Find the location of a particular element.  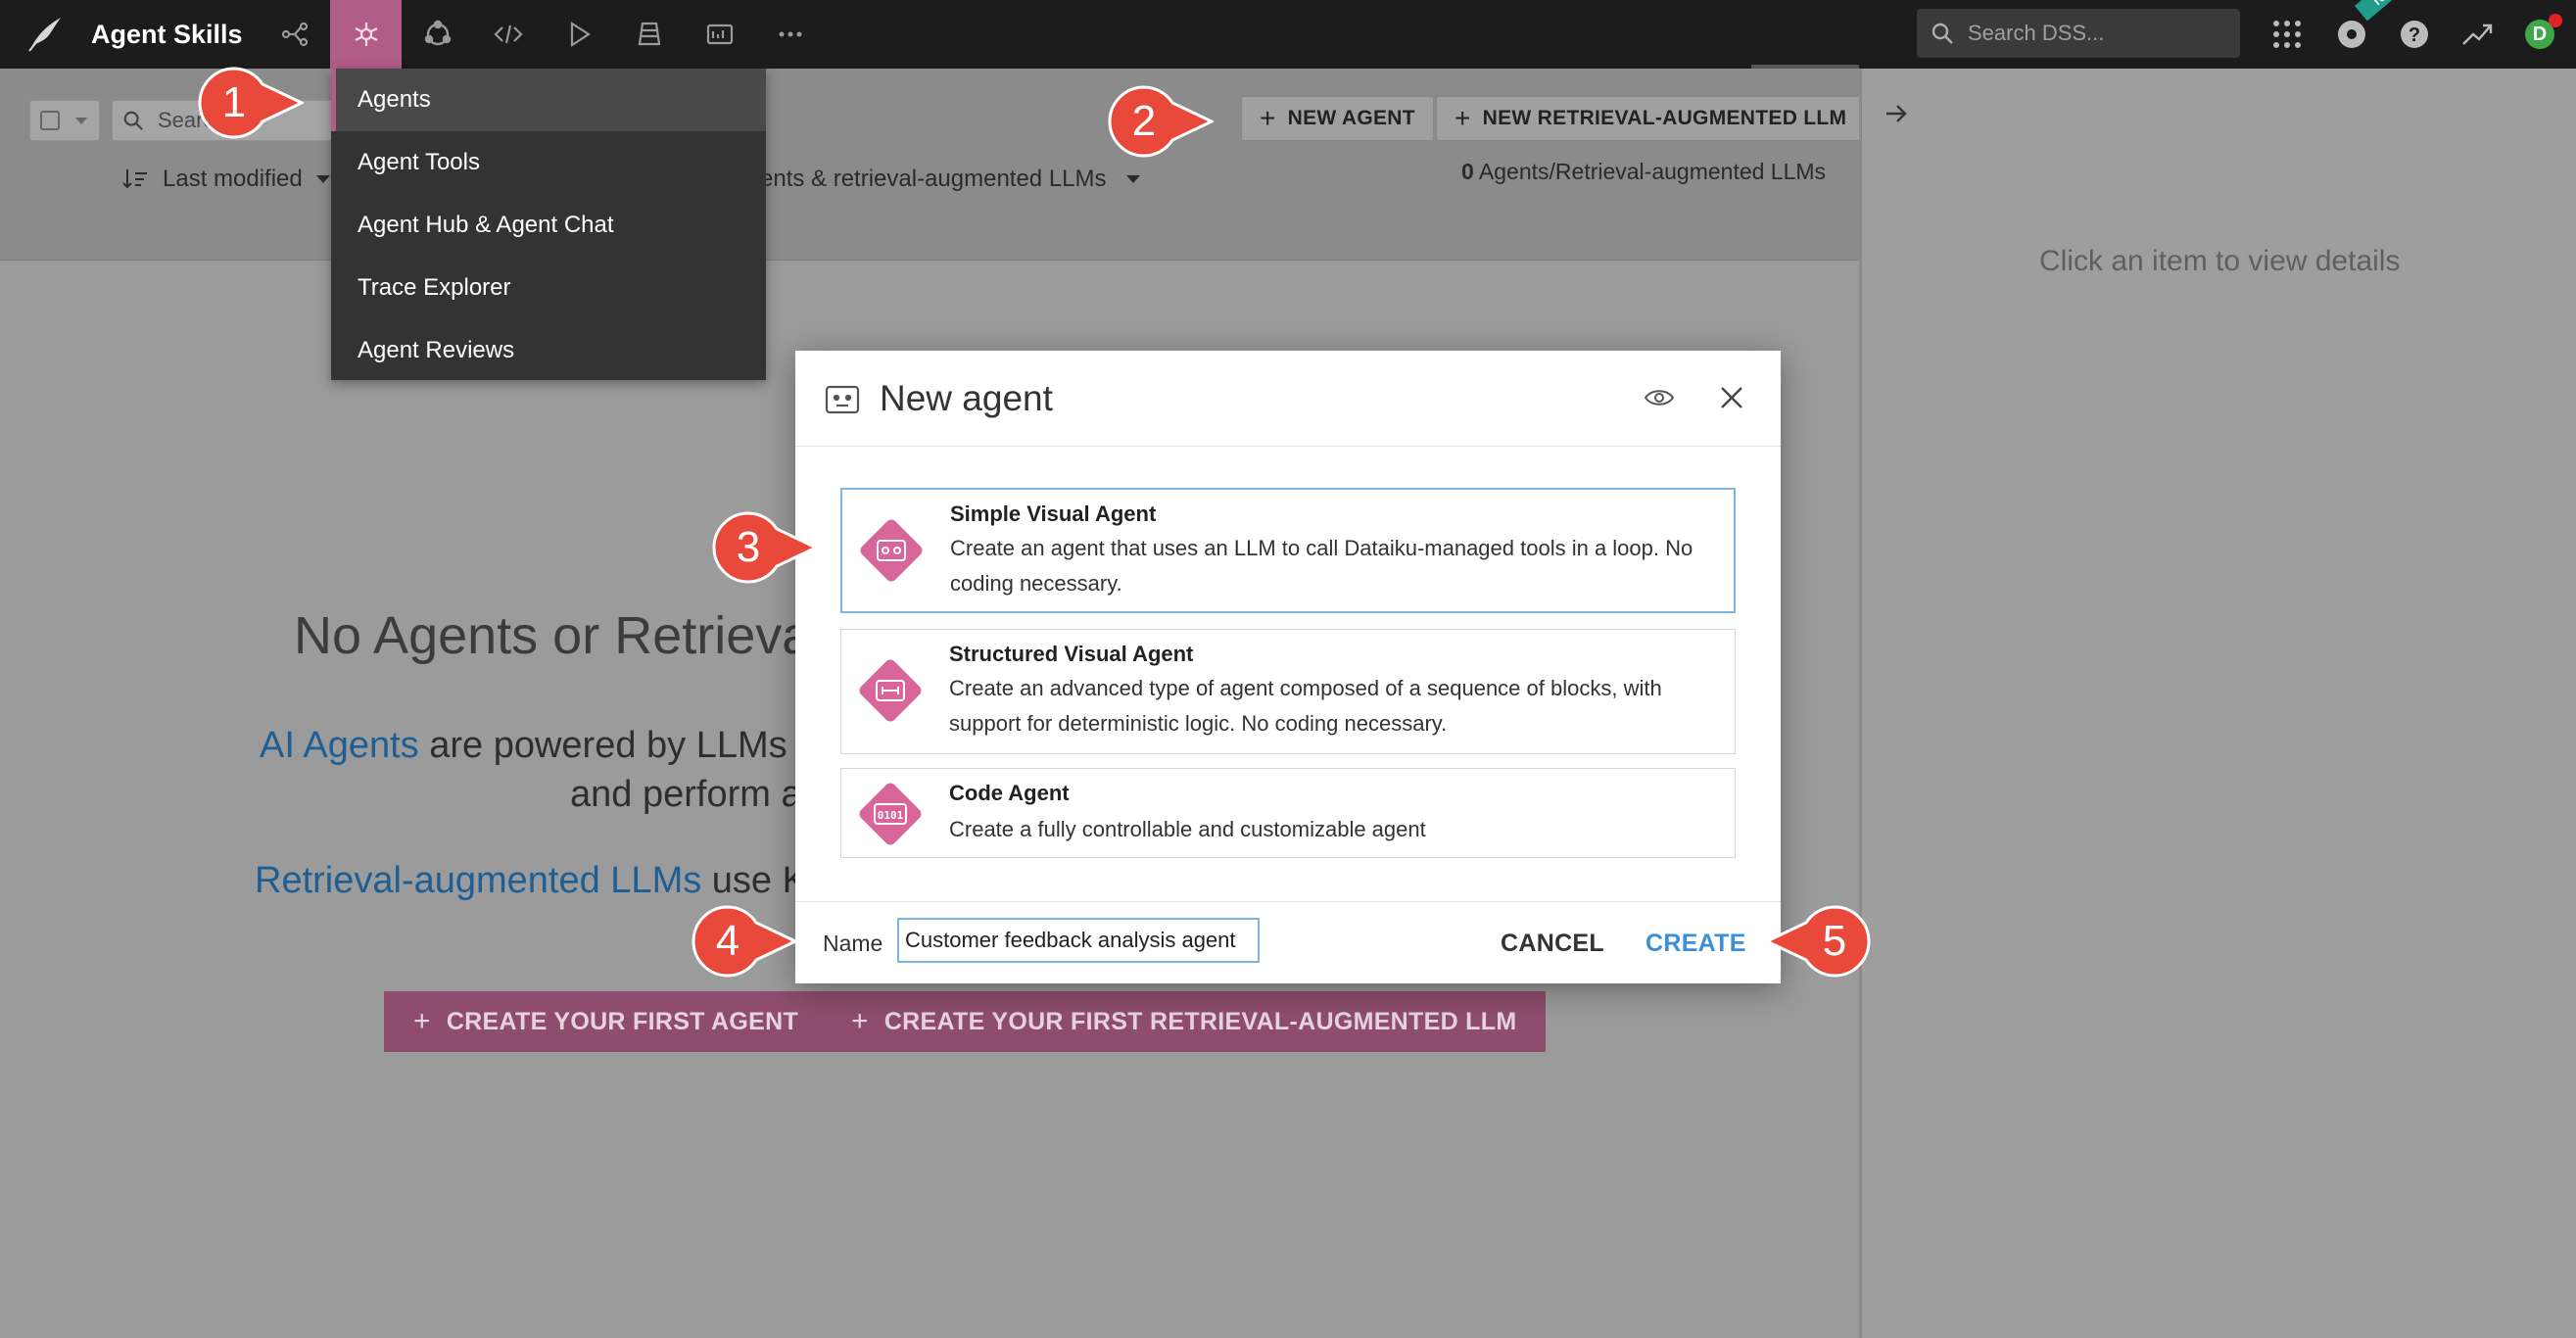

dashboard-icon is located at coordinates (719, 34).